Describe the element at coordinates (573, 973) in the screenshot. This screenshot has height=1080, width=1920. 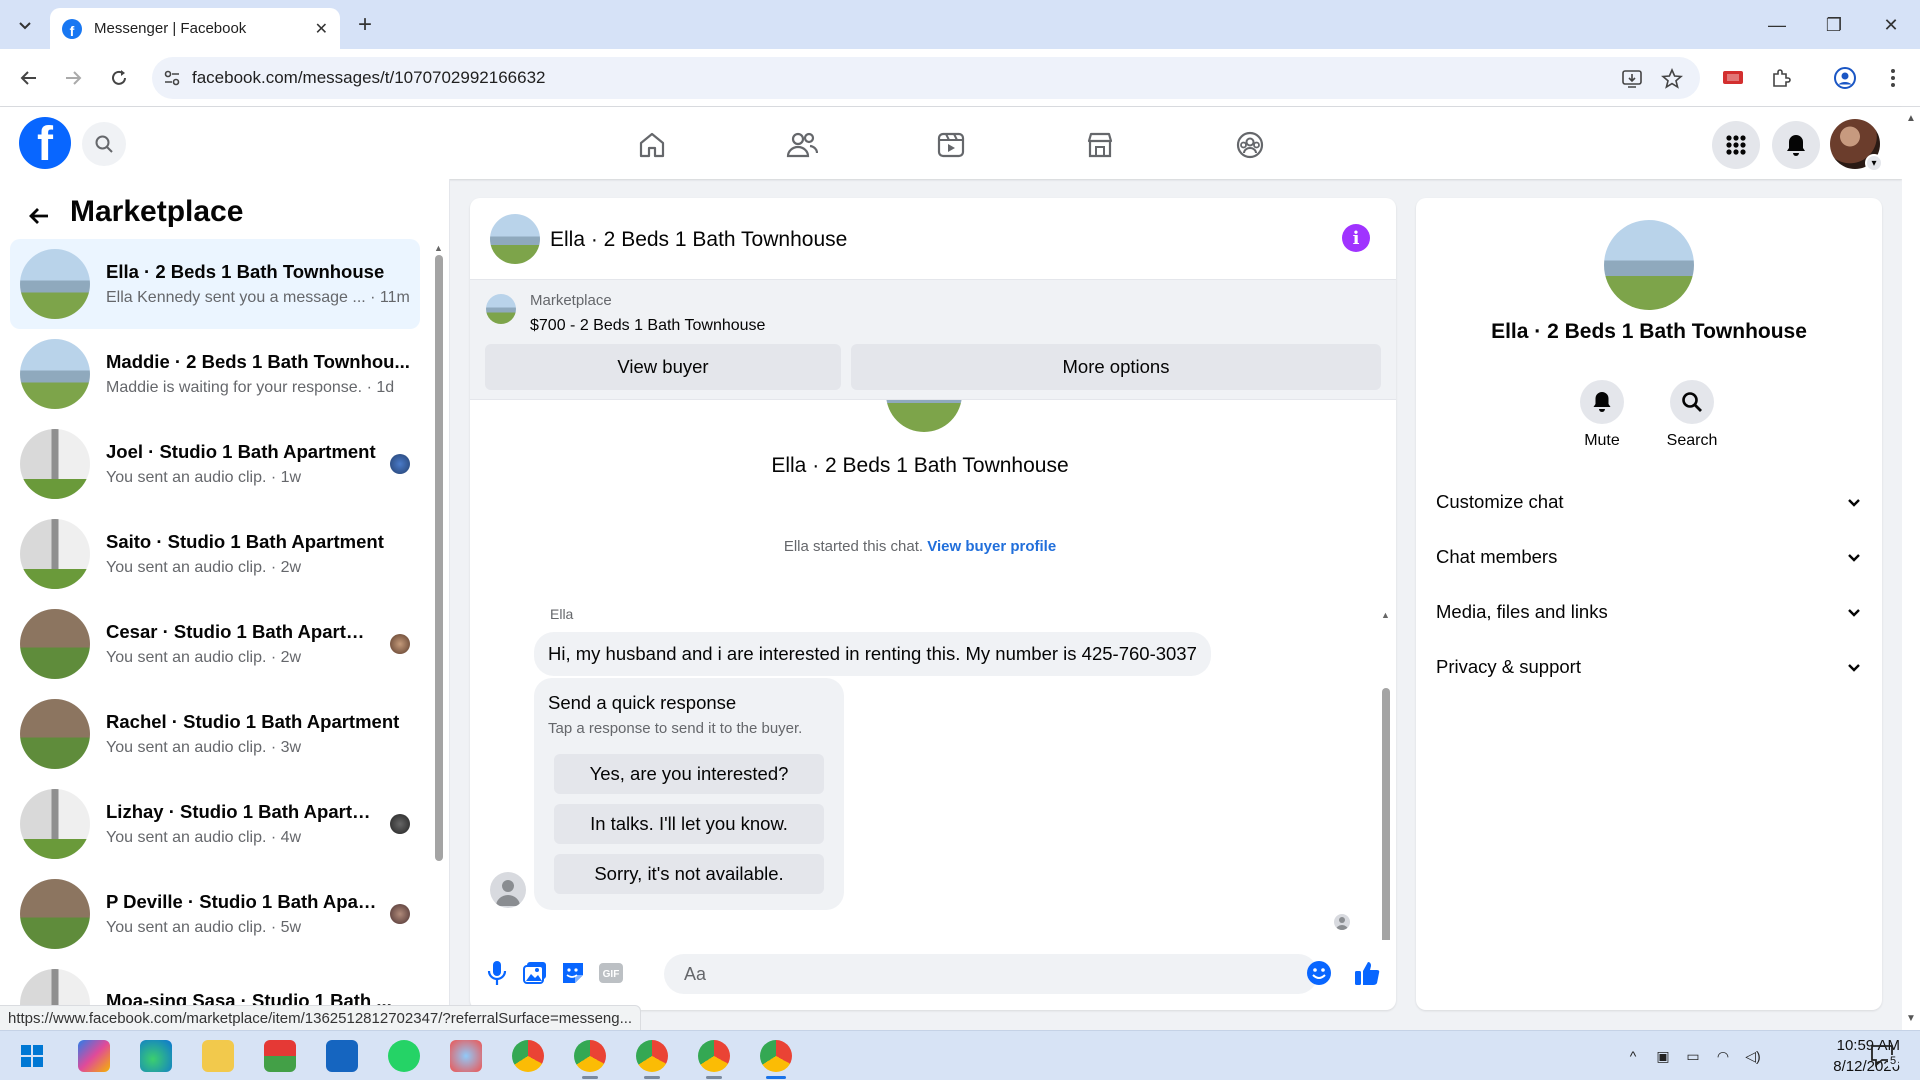
I see `sticker-icon` at that location.